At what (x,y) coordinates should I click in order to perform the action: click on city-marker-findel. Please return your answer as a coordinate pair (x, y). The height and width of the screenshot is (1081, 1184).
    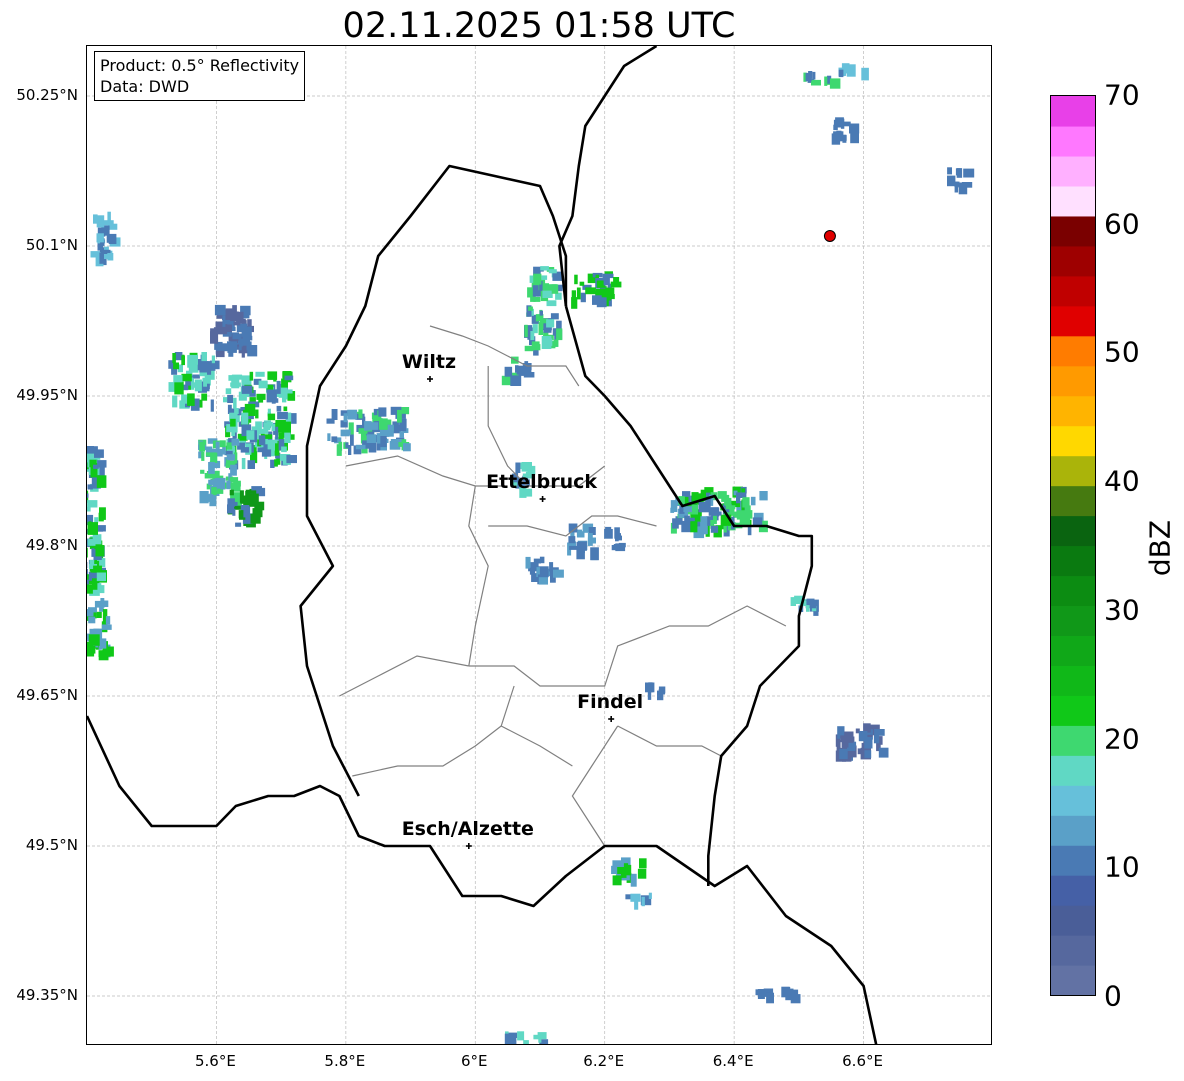
    Looking at the image, I should click on (611, 719).